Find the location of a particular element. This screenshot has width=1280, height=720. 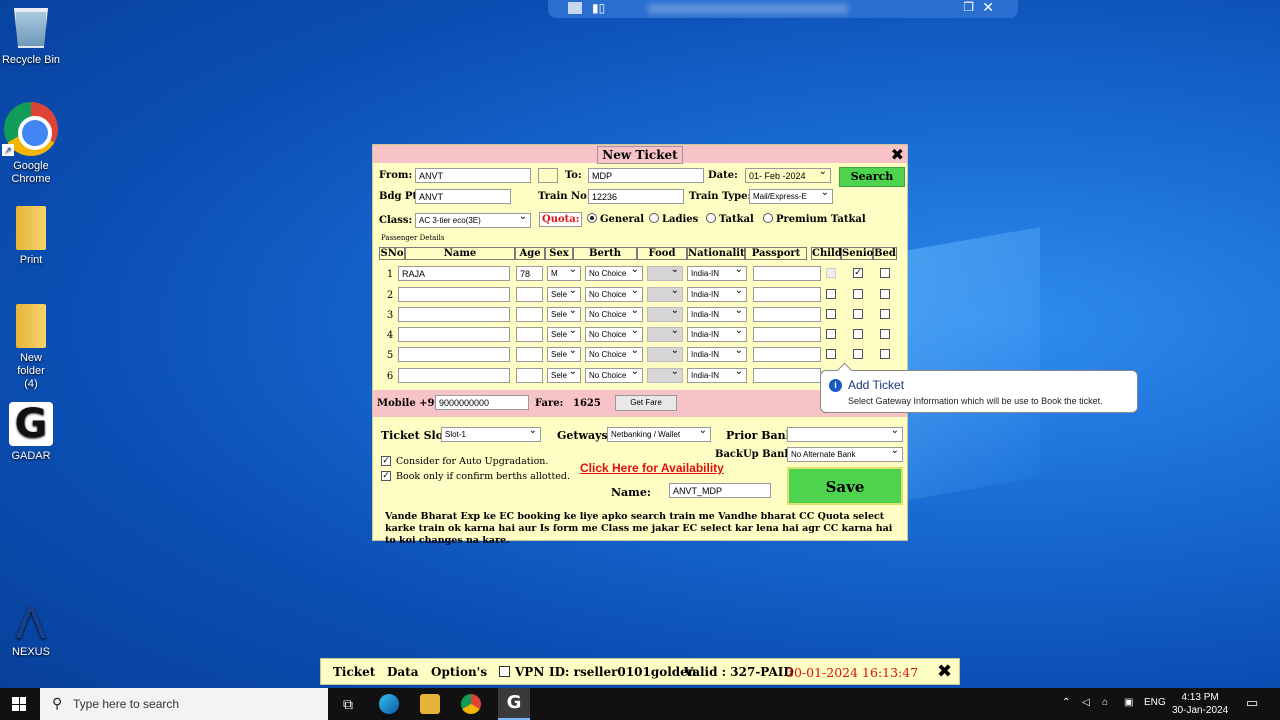

display-icon: ▣ is located at coordinates (1128, 702).